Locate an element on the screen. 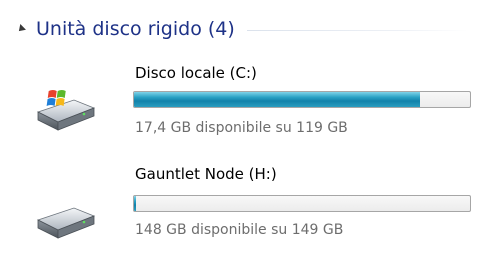  drive-name: Gauntlet Node (H:) is located at coordinates (206, 174).